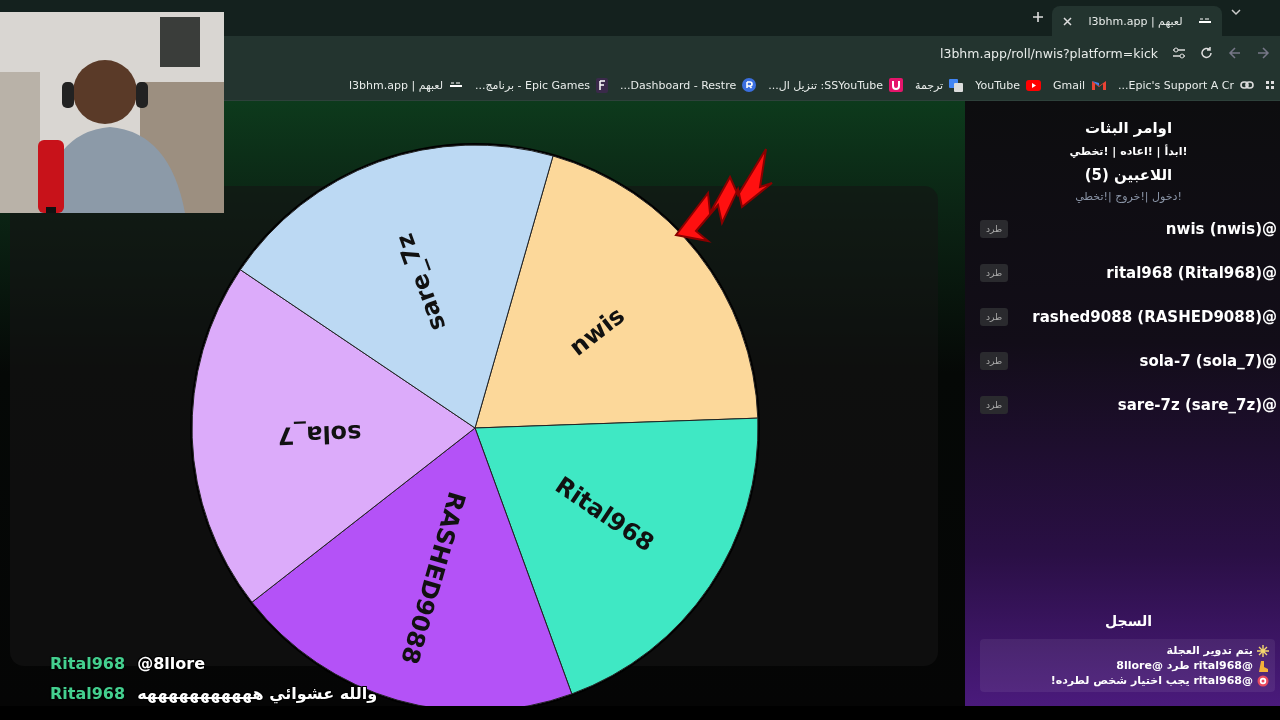 The width and height of the screenshot is (1280, 720). Describe the element at coordinates (1128, 175) in the screenshot. I see `players-heading: اللاعبين (5)` at that location.